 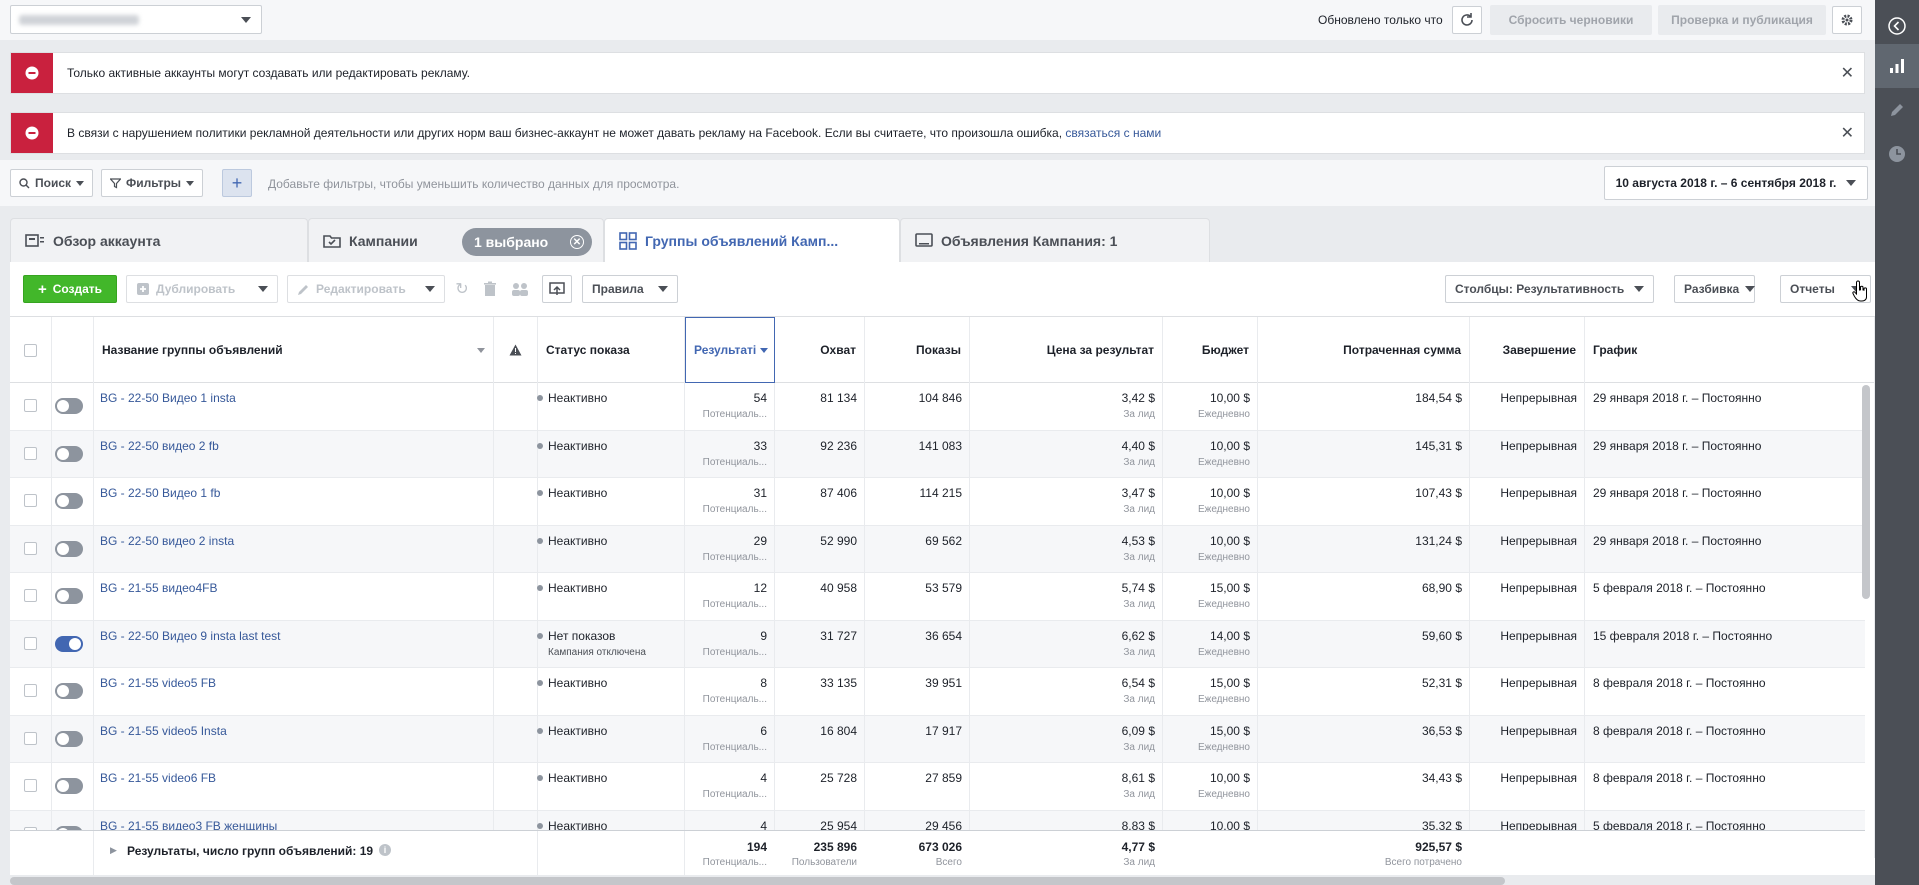 What do you see at coordinates (572, 541) in the screenshot?
I see `status-cell: Неактивно` at bounding box center [572, 541].